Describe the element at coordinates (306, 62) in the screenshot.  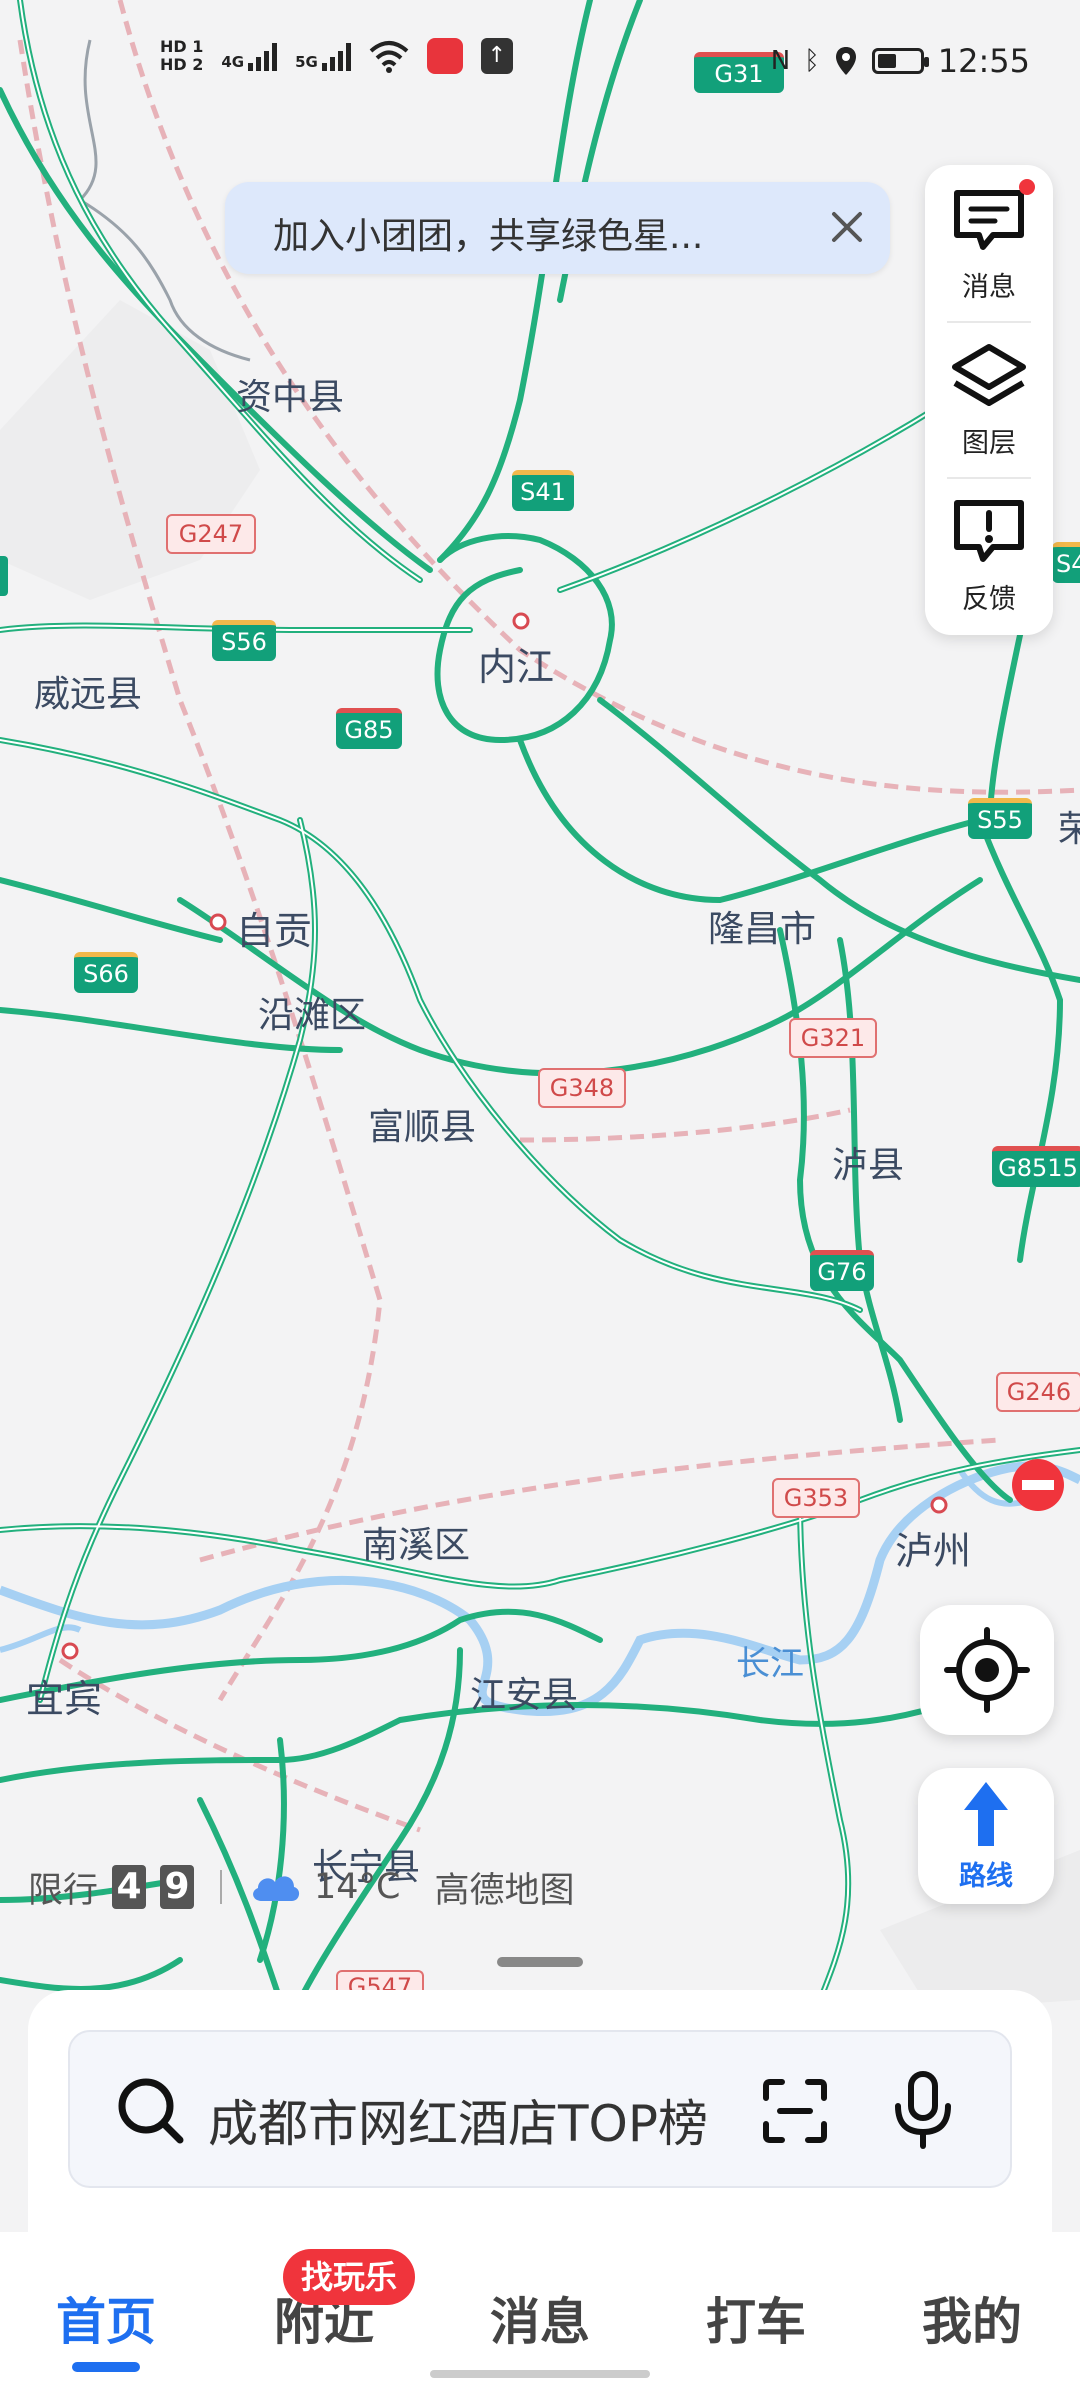
I see `net2-label: 5G` at that location.